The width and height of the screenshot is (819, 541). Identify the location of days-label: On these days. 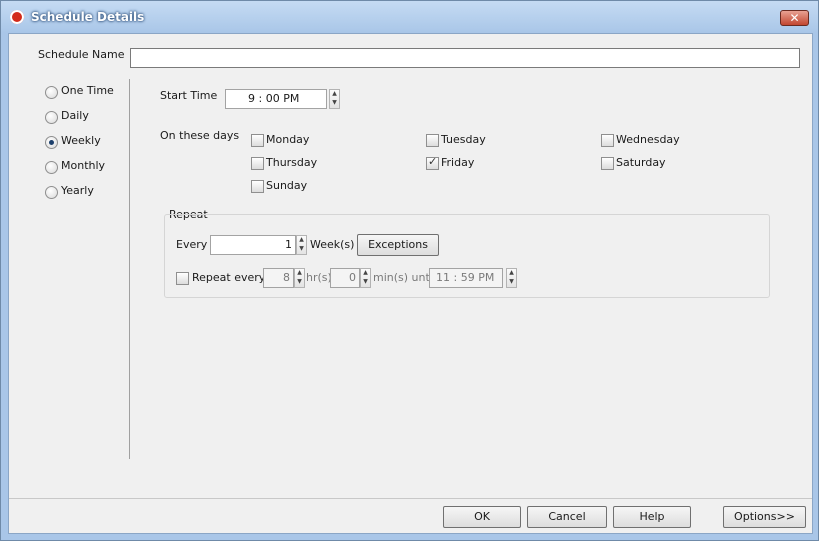
(200, 135).